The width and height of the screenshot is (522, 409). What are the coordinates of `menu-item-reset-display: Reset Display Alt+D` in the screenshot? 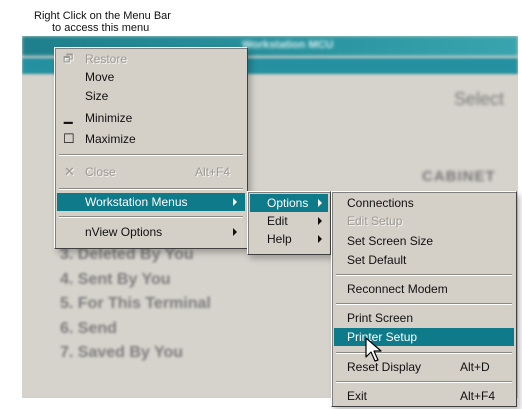 It's located at (424, 367).